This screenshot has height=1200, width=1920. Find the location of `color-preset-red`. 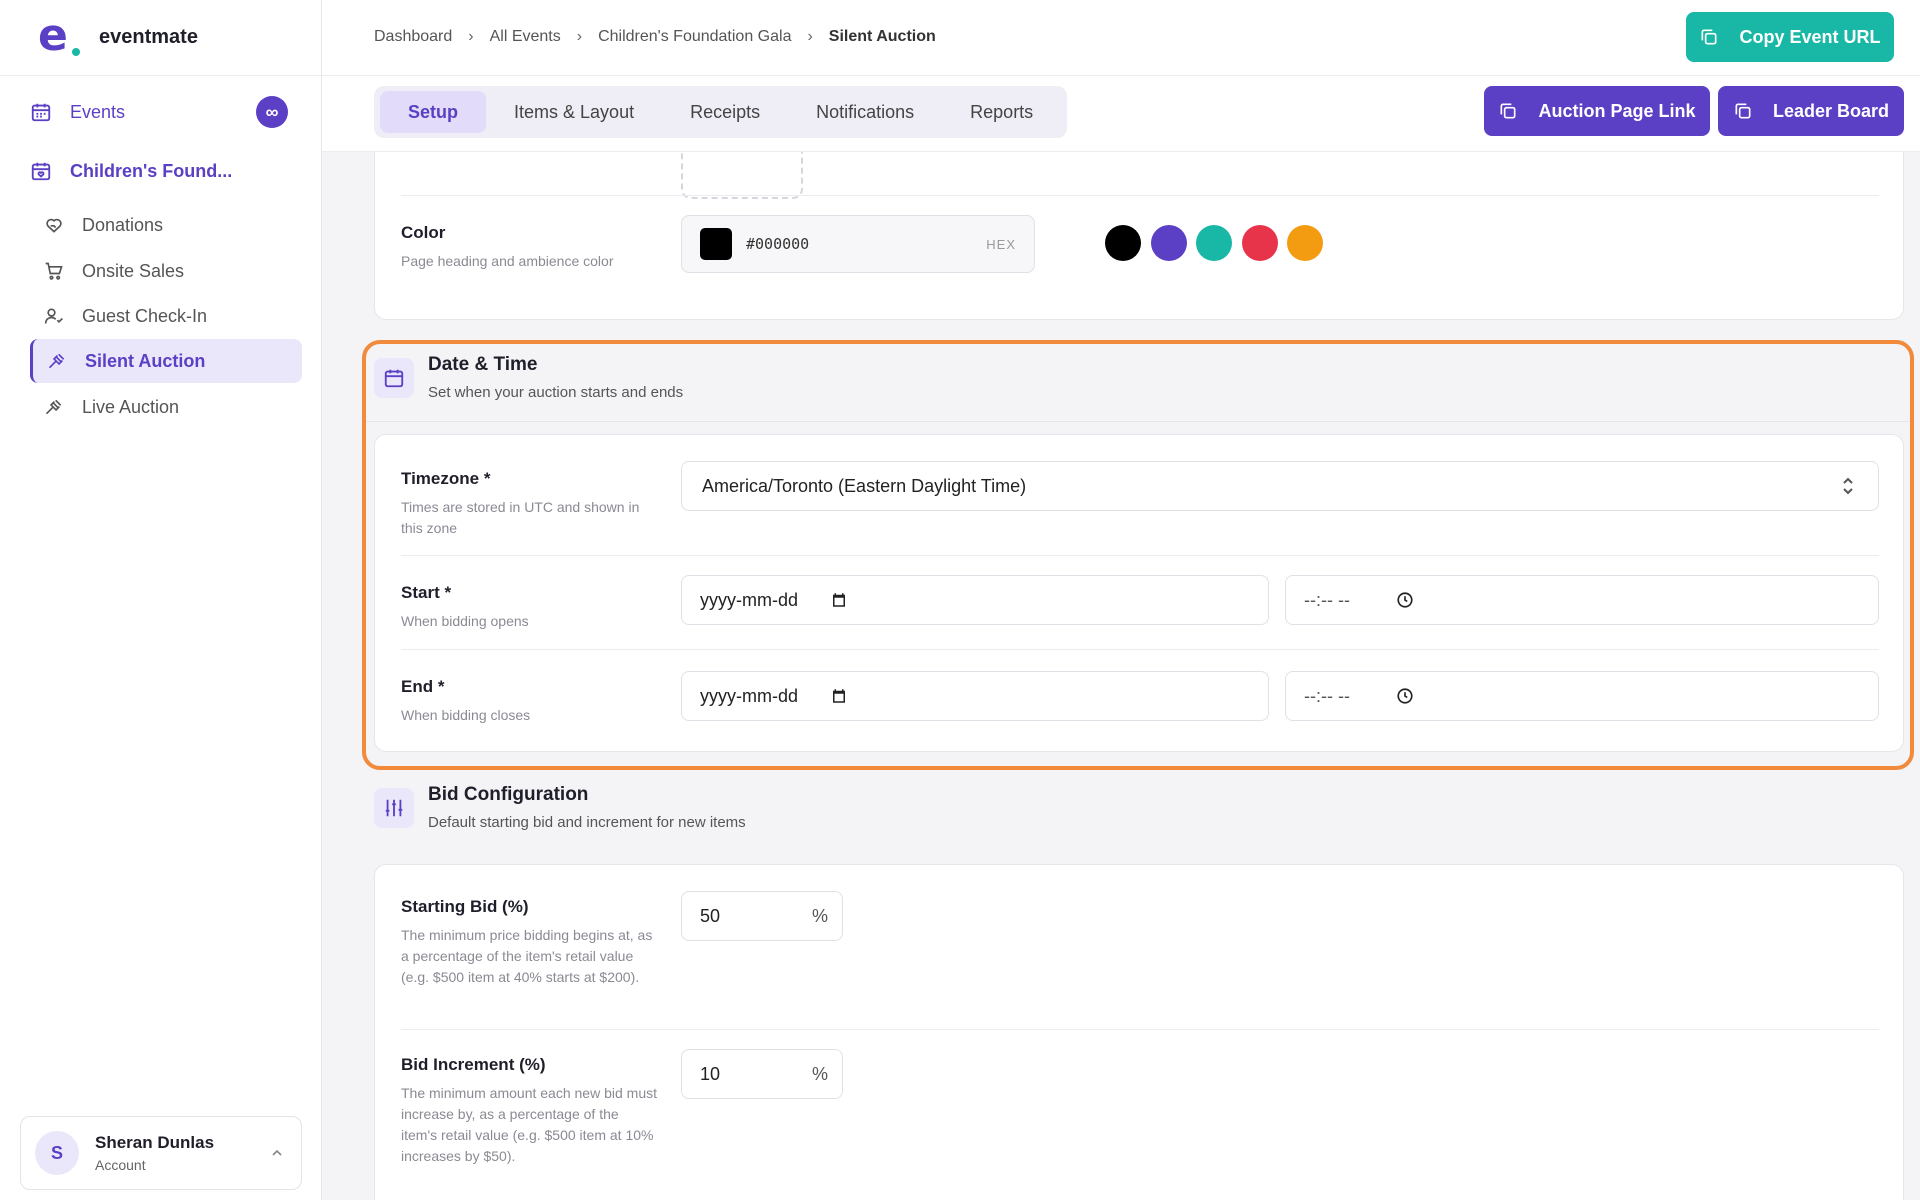

color-preset-red is located at coordinates (1260, 243).